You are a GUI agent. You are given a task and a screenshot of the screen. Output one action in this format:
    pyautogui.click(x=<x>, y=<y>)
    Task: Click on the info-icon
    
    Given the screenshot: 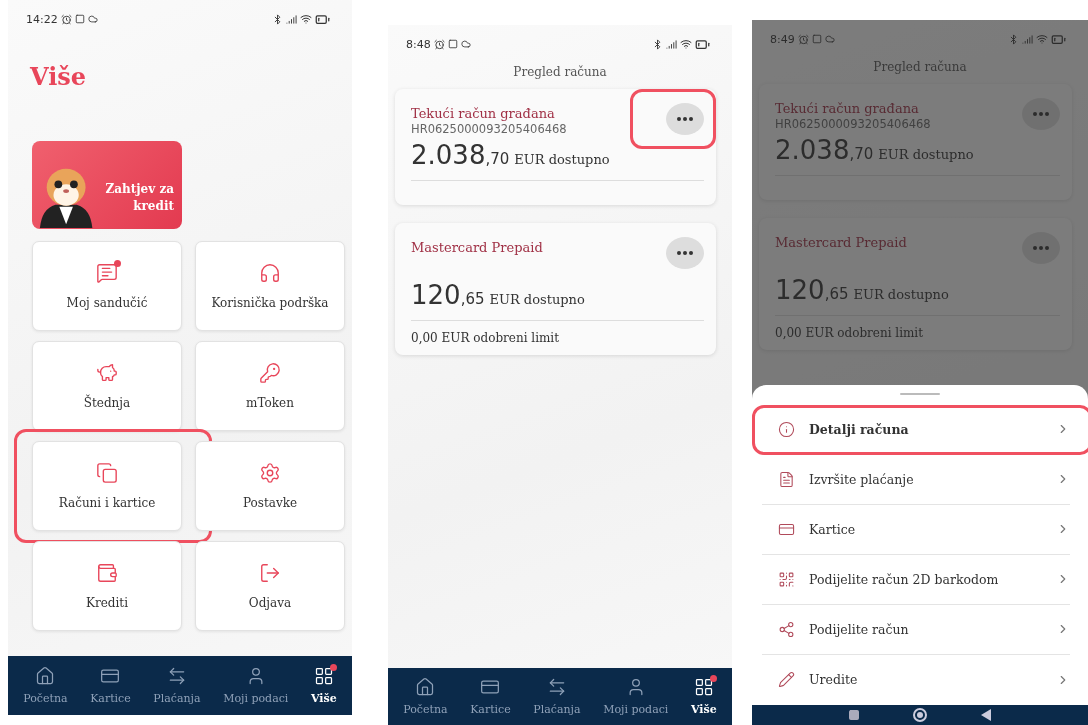 What is the action you would take?
    pyautogui.click(x=786, y=429)
    